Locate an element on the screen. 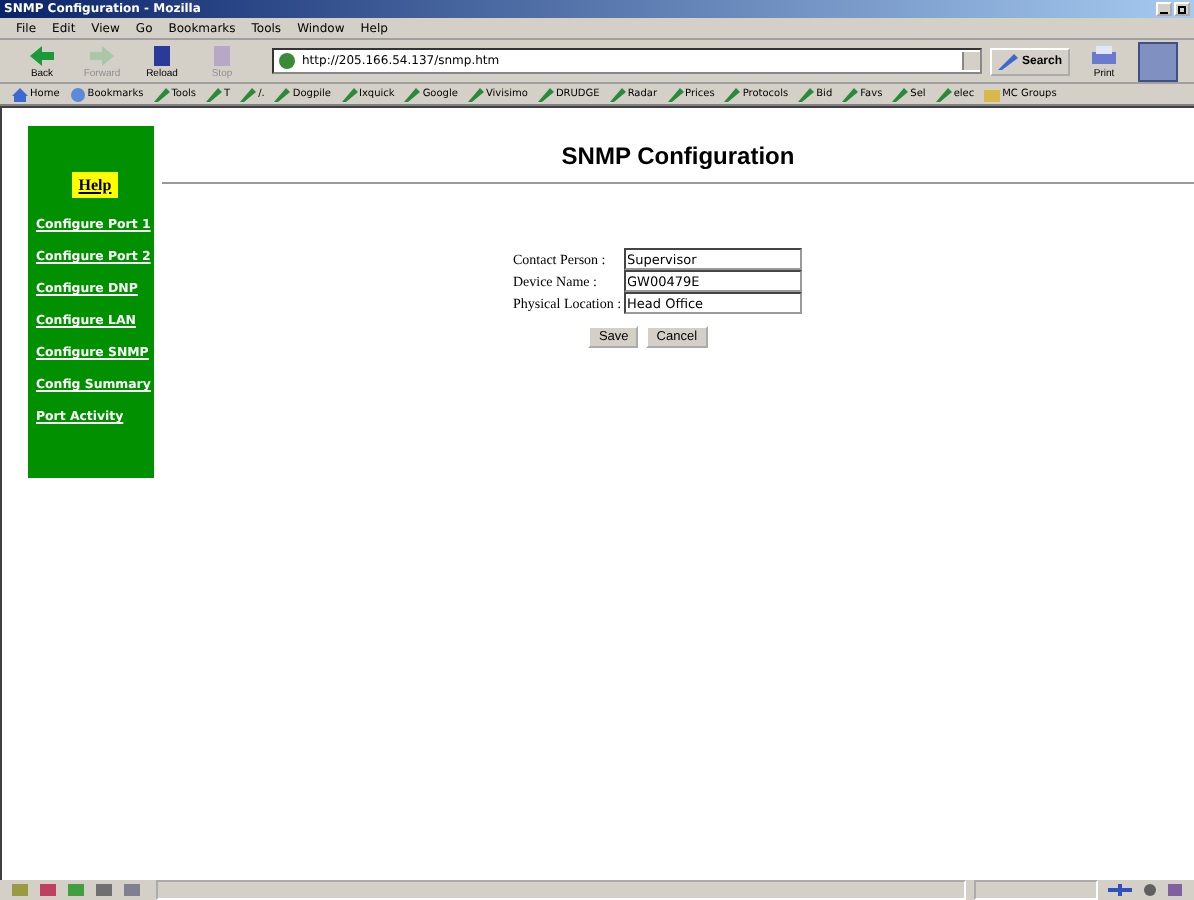 The image size is (1194, 900). house-icon is located at coordinates (20, 94).